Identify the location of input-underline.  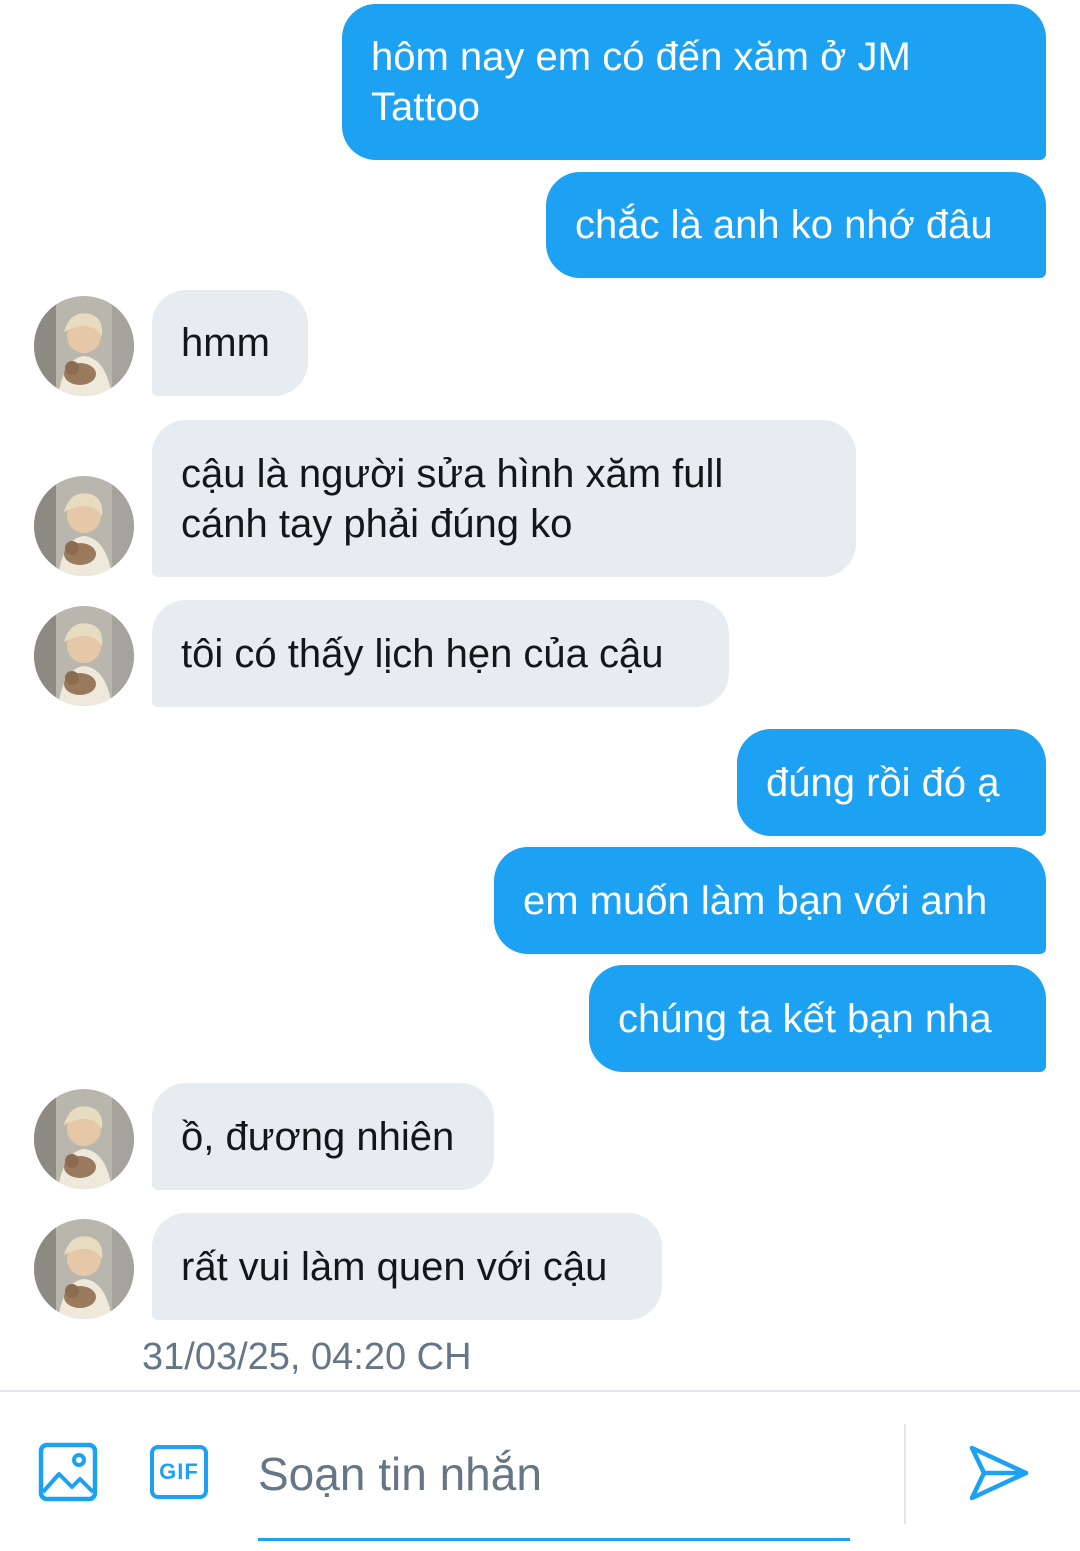
(554, 1539).